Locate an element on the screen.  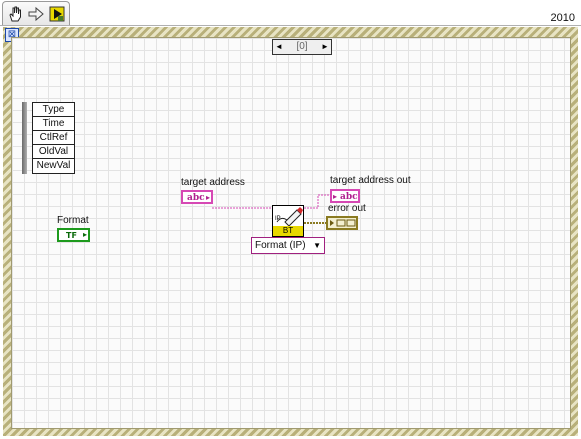
target-address-label: target address is located at coordinates (213, 182).